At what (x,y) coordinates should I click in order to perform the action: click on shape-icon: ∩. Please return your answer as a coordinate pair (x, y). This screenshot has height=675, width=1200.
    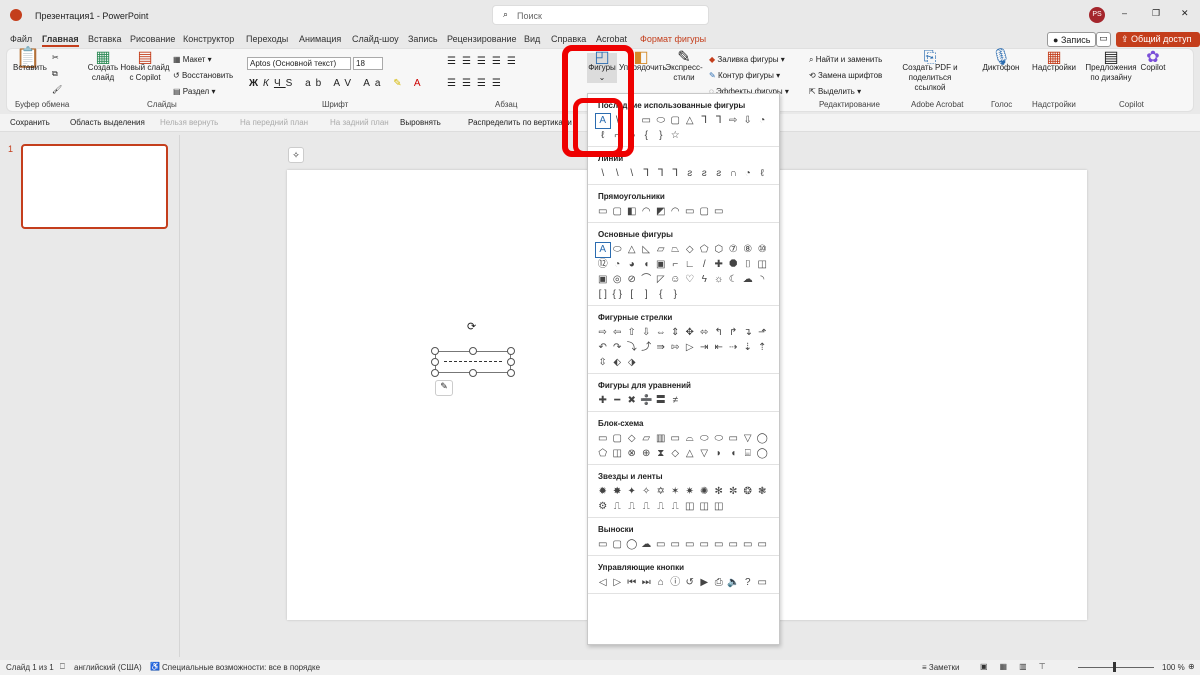
    Looking at the image, I should click on (734, 174).